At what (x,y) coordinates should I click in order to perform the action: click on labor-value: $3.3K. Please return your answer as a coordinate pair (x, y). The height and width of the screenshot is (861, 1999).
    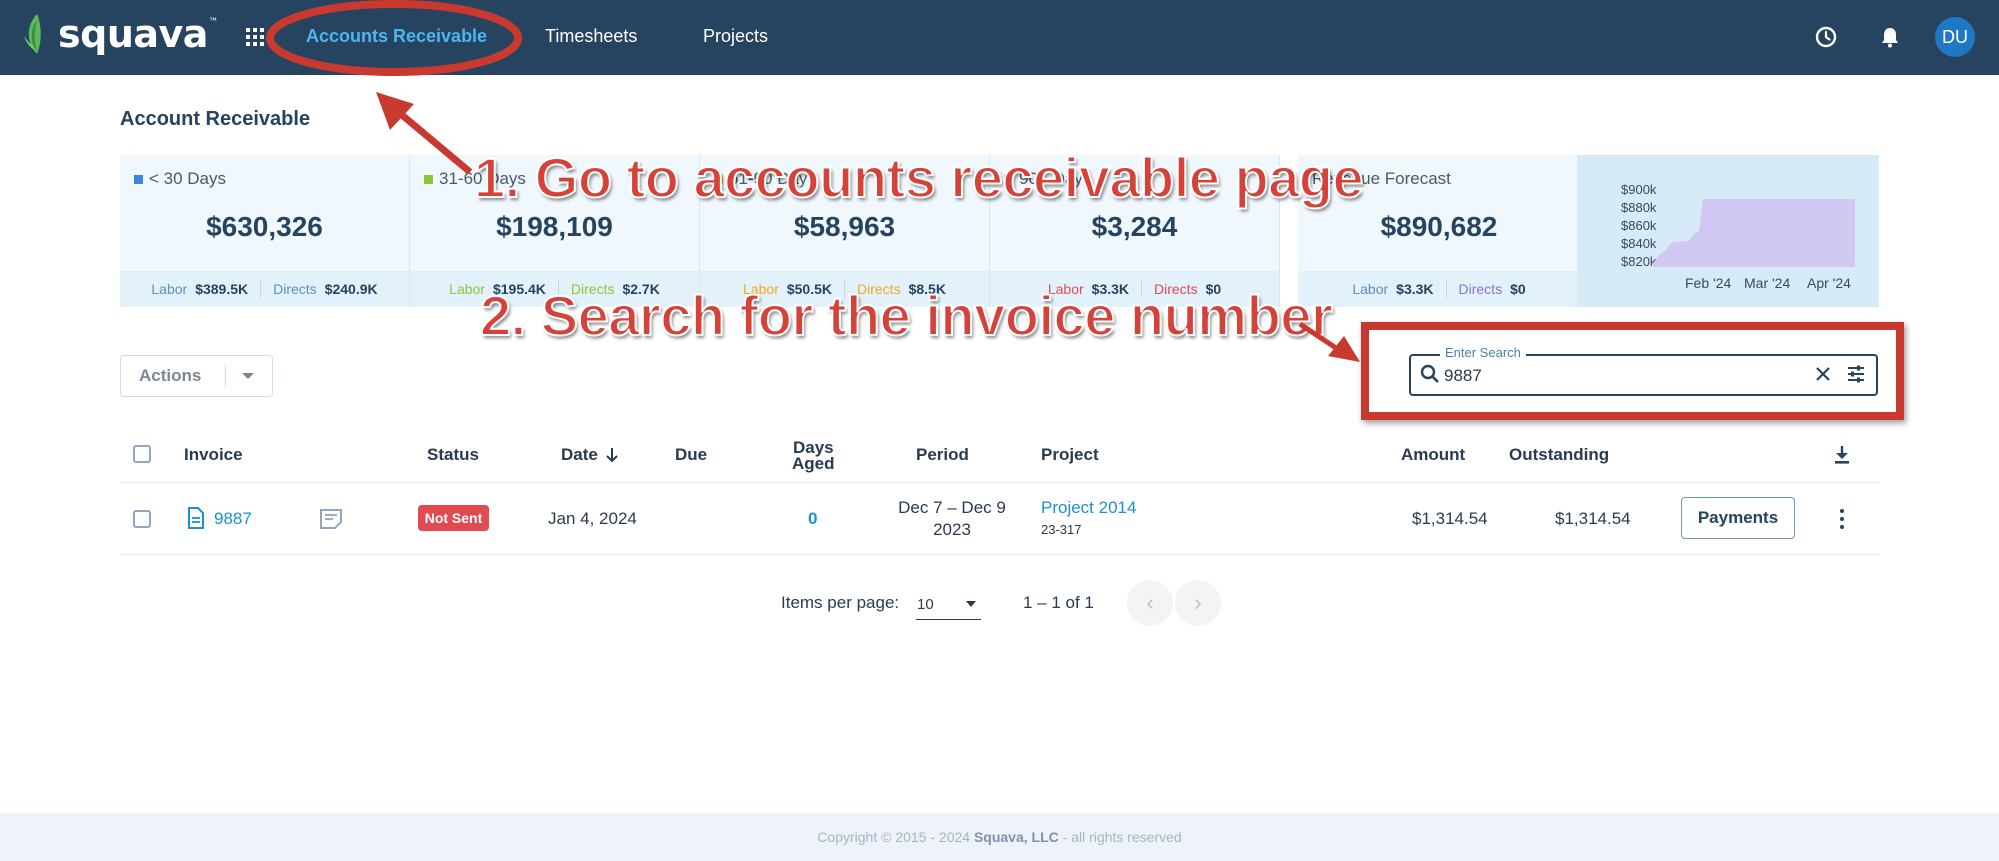
    Looking at the image, I should click on (1415, 289).